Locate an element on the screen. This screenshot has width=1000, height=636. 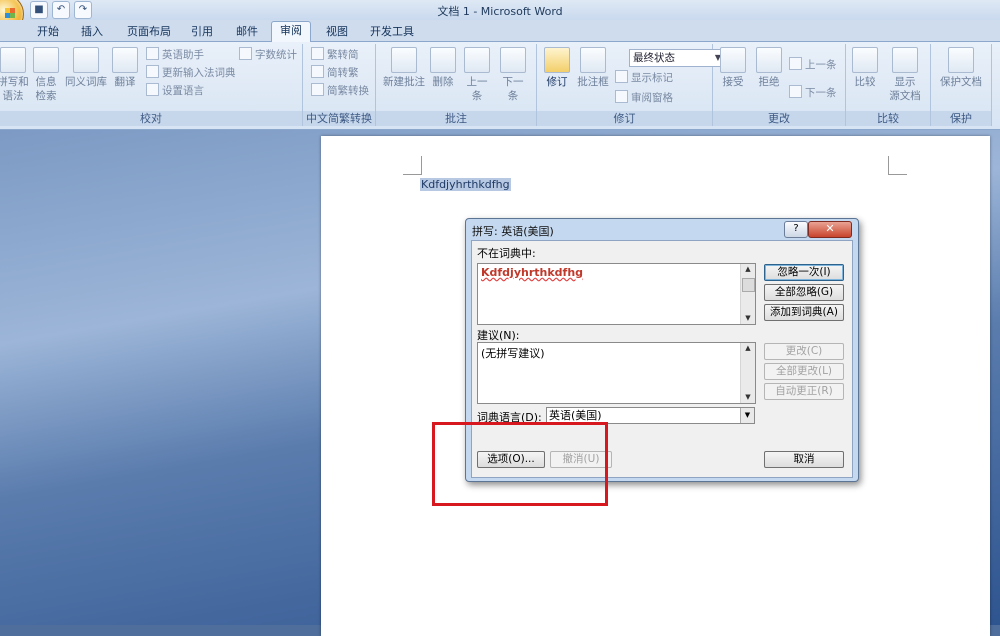
group-comments: 新建批注 删除 上一 条 下一 条 批注 is located at coordinates (456, 85).